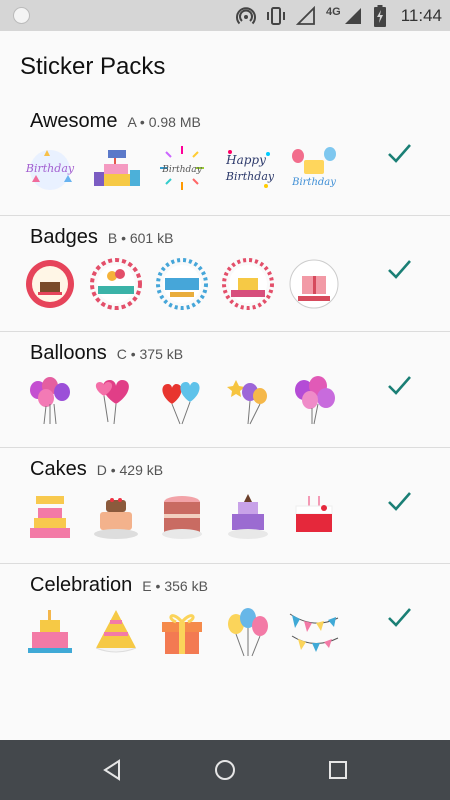  Describe the element at coordinates (182, 284) in the screenshot. I see `happy-birthday-scalloped-badge-sticker` at that location.